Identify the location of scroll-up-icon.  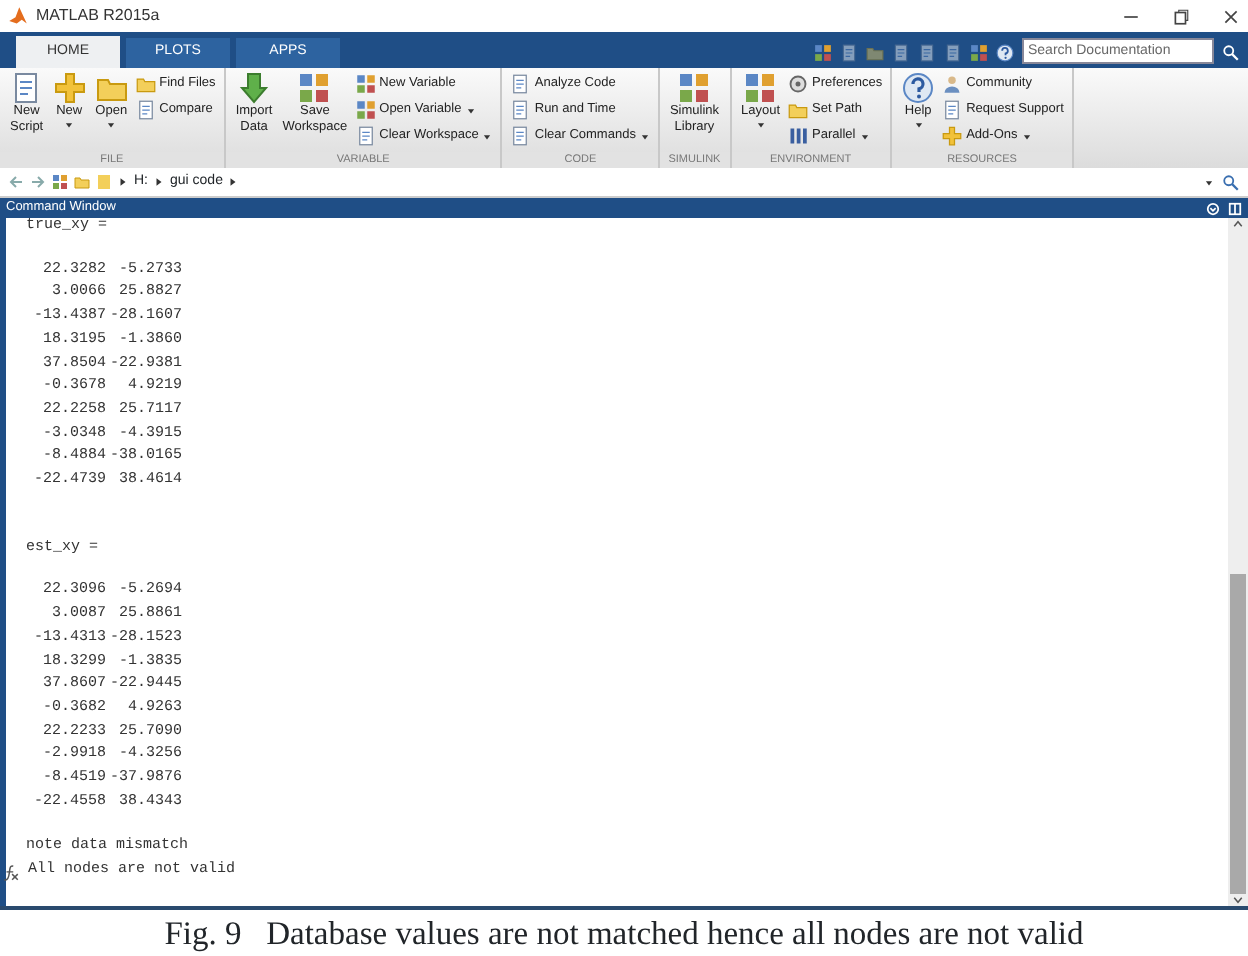
(1238, 224).